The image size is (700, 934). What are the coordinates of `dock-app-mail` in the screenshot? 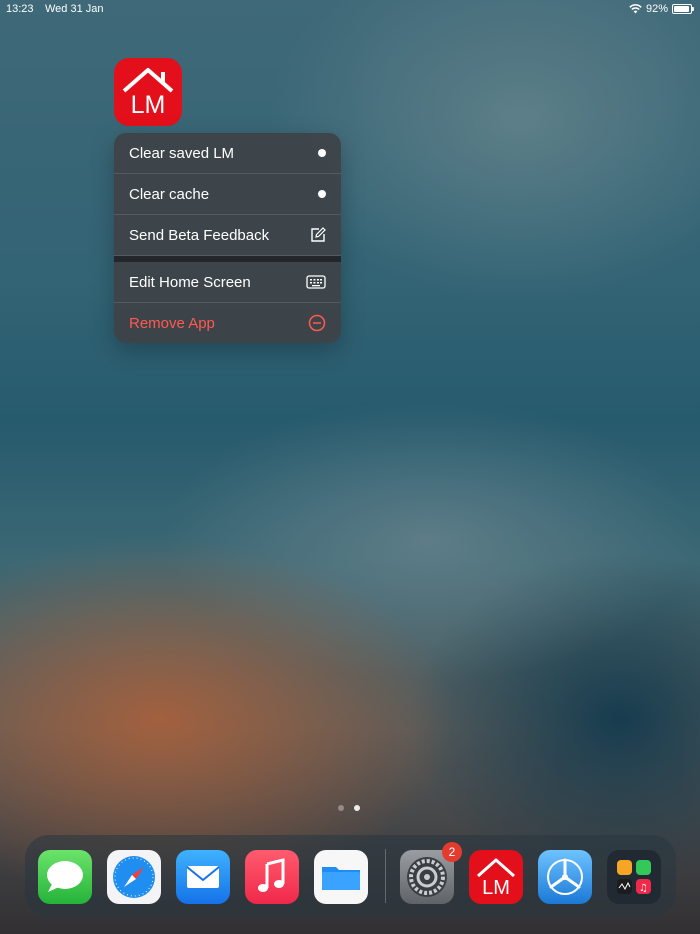 It's located at (203, 877).